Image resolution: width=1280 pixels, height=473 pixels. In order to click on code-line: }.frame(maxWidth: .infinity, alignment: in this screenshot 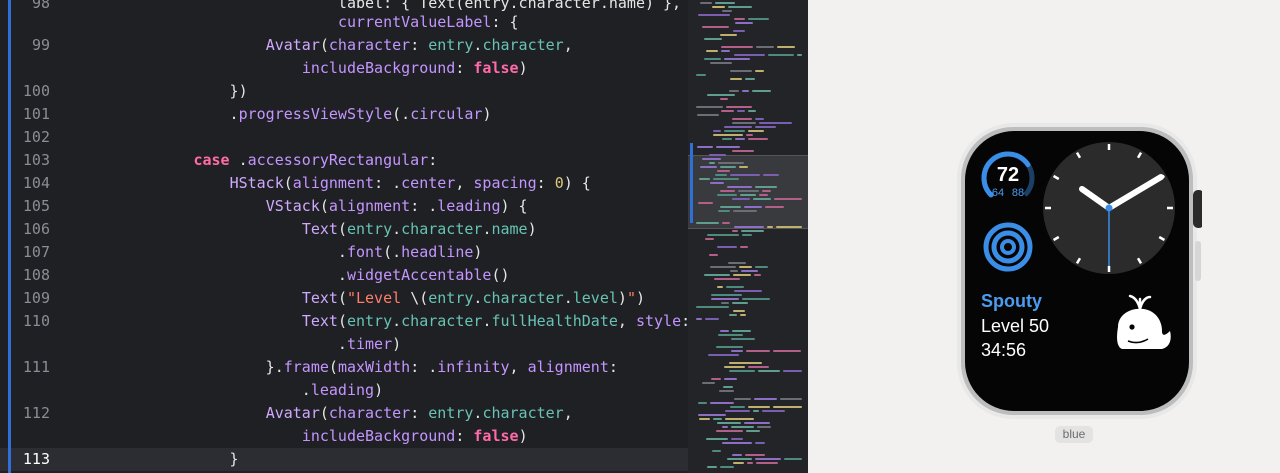, I will do `click(342, 367)`.